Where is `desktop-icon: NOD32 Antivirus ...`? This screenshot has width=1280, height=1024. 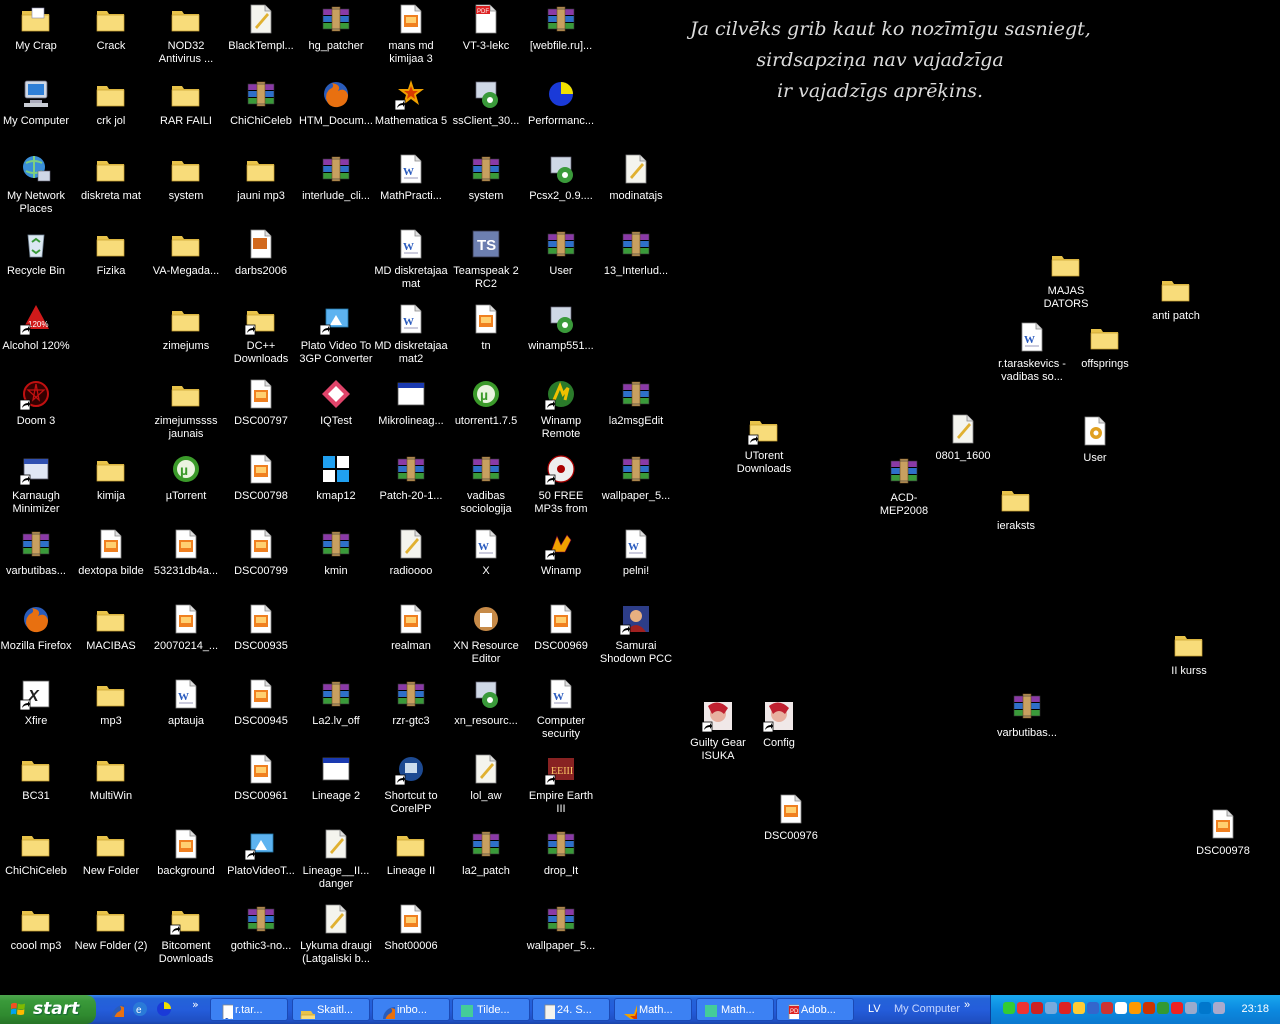
desktop-icon: NOD32 Antivirus ... is located at coordinates (186, 34).